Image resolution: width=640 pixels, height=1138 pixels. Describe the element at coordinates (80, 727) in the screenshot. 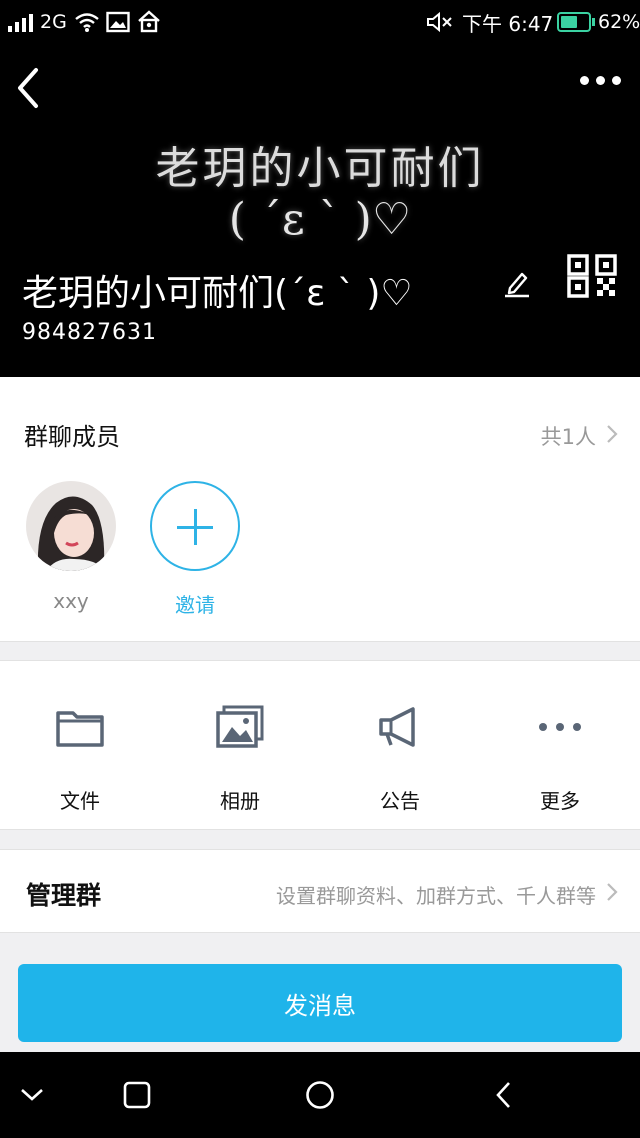

I see `folder-icon` at that location.